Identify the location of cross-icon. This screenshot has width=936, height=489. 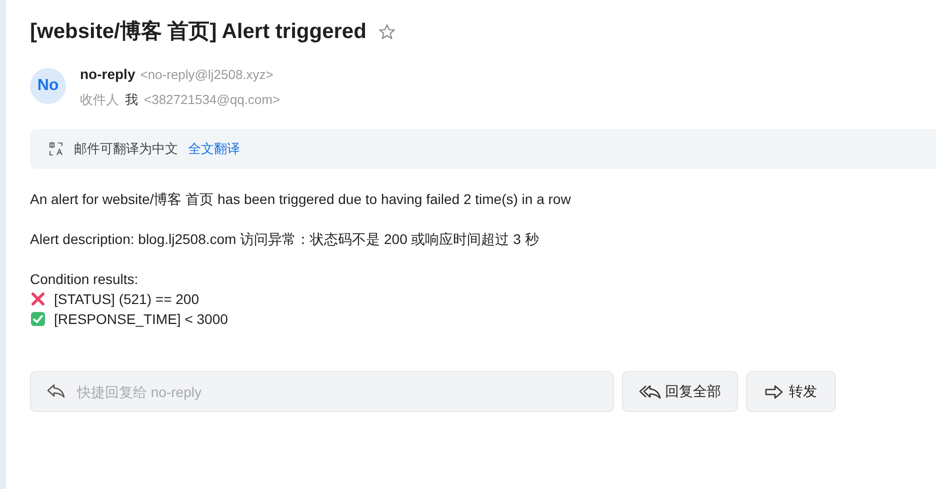
(38, 299).